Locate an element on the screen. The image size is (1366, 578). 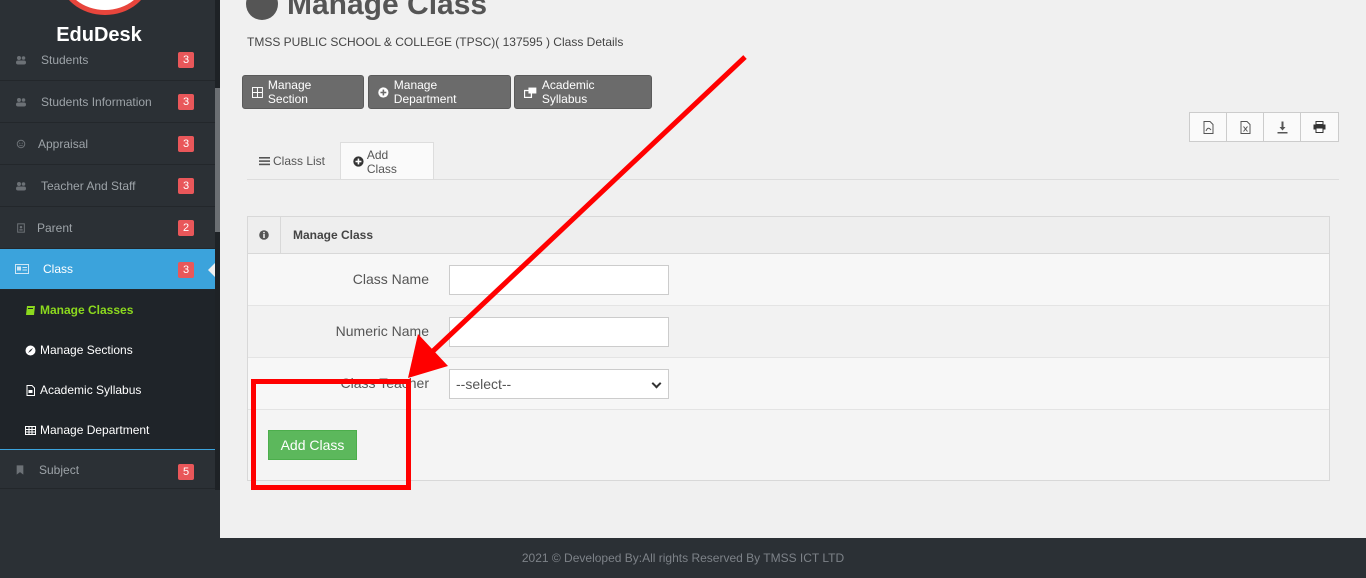
sidebar-item-label: Class is located at coordinates (58, 269).